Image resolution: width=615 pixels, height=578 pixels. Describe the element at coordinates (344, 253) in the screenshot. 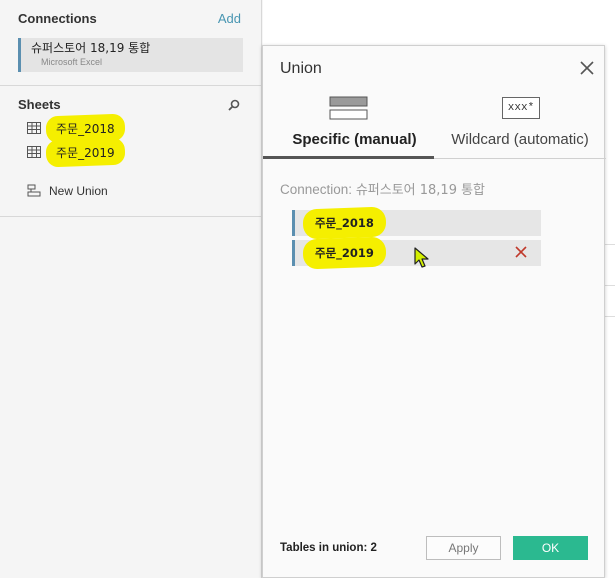

I see `union-table-label: 주문_2019` at that location.